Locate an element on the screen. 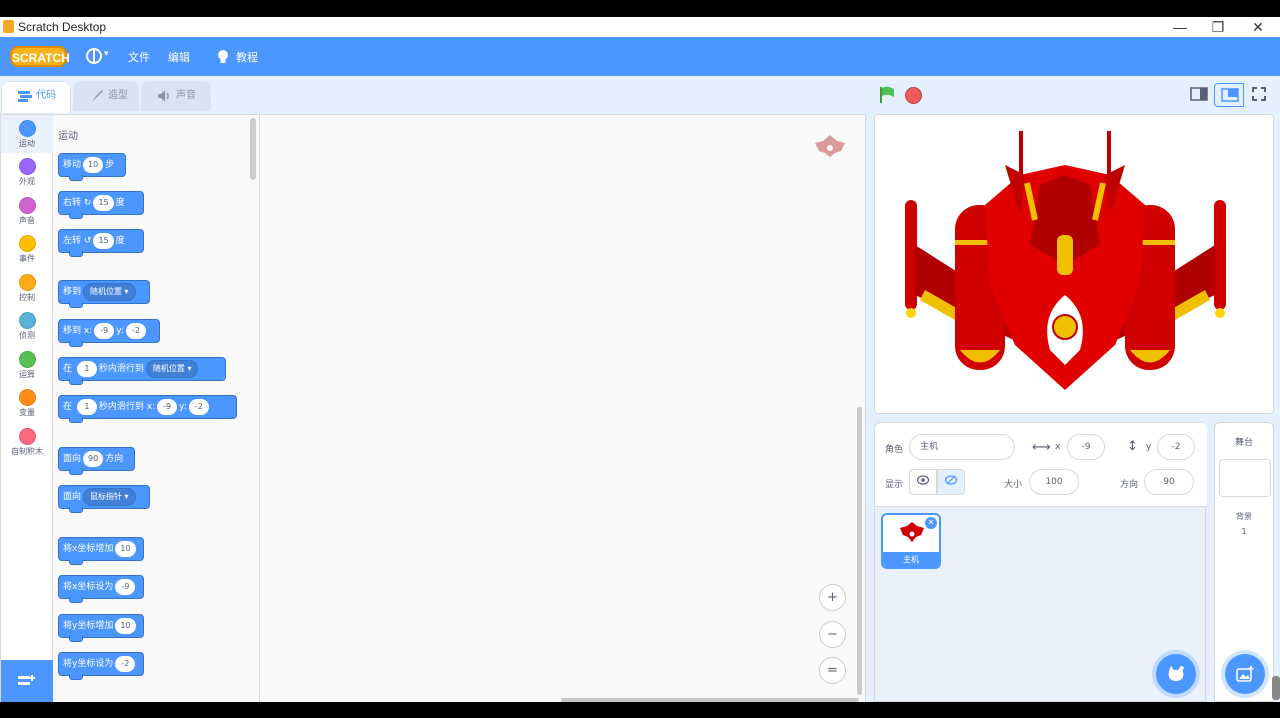 The height and width of the screenshot is (718, 1280). category-menu: 运动 外观 声音 事件 控制 侦测 运算 变量 自制积木 is located at coordinates (27, 388).